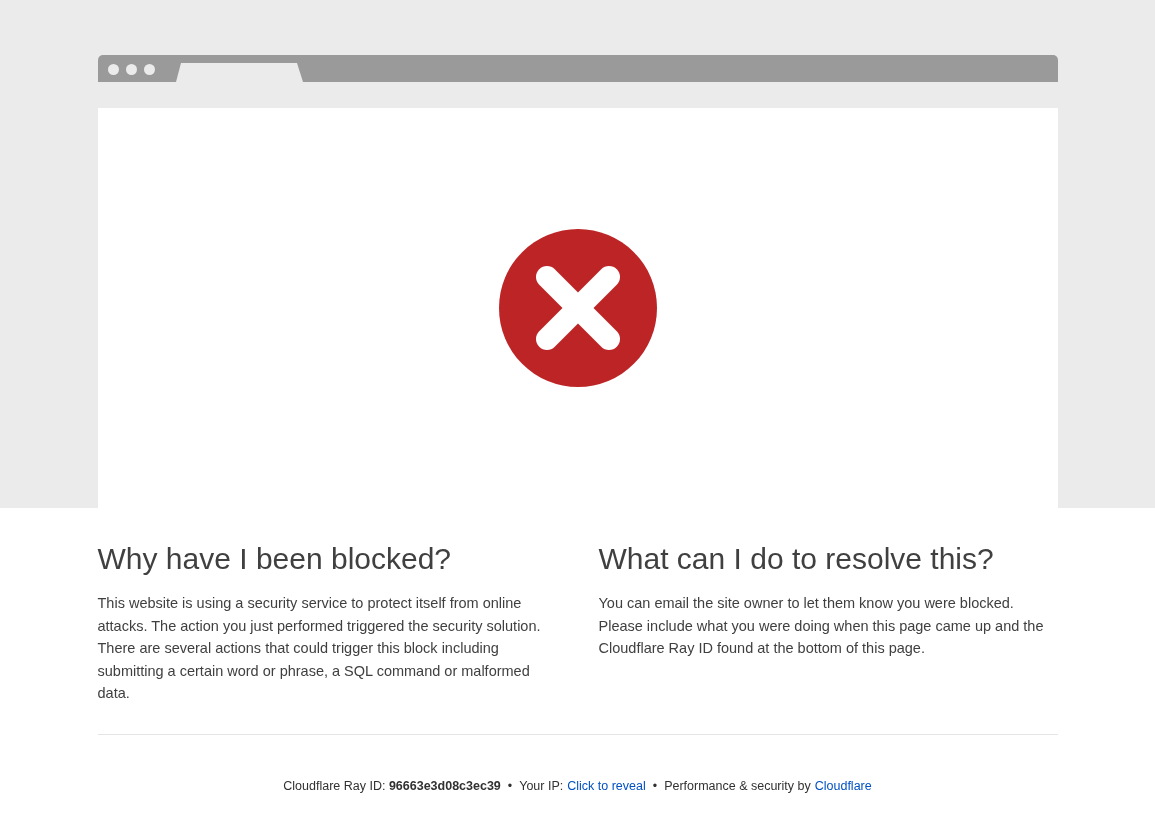 This screenshot has height=828, width=1155. Describe the element at coordinates (577, 308) in the screenshot. I see `error-icon` at that location.